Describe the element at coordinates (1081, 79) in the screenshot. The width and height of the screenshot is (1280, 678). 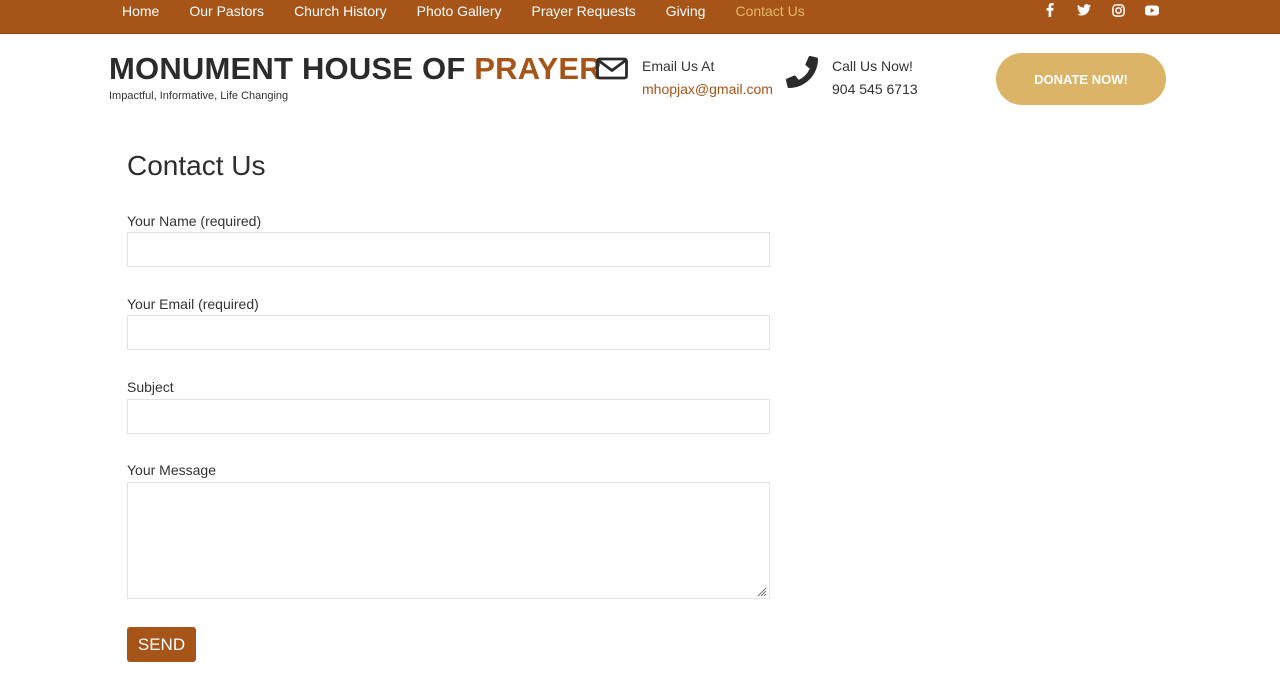
I see `donate-button: DONATE NOW!` at that location.